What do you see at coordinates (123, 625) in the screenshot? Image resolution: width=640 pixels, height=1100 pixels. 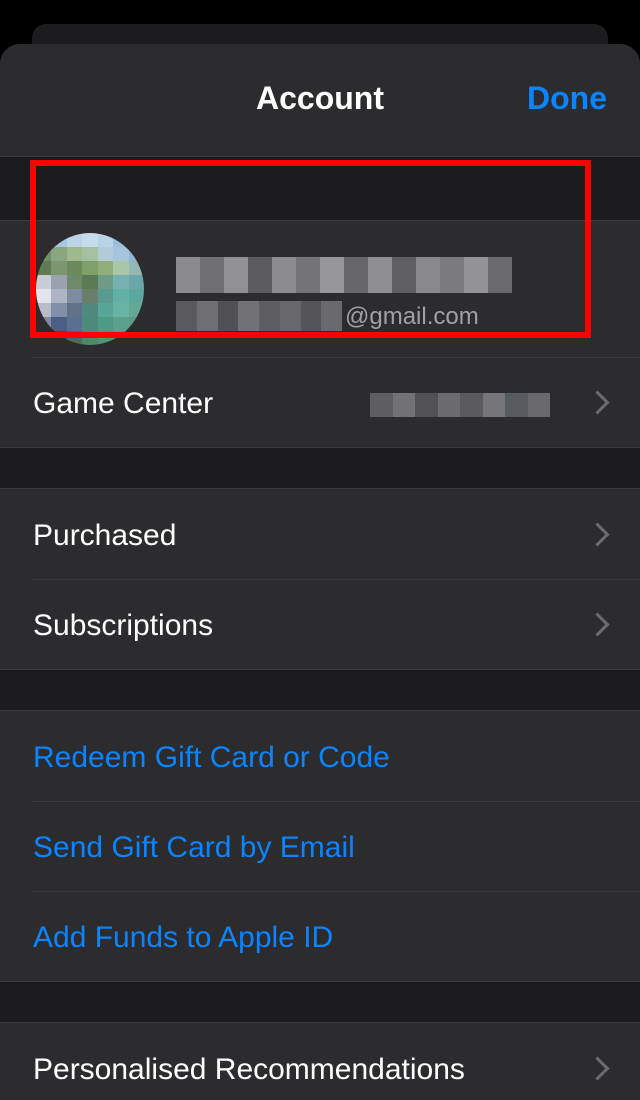 I see `subscriptions-label: Subscriptions` at bounding box center [123, 625].